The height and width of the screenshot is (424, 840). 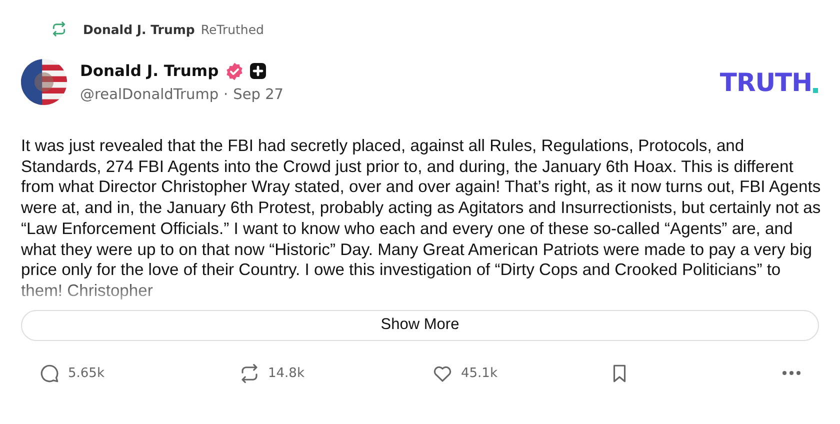 What do you see at coordinates (479, 373) in the screenshot?
I see `action-count: 45.1k` at bounding box center [479, 373].